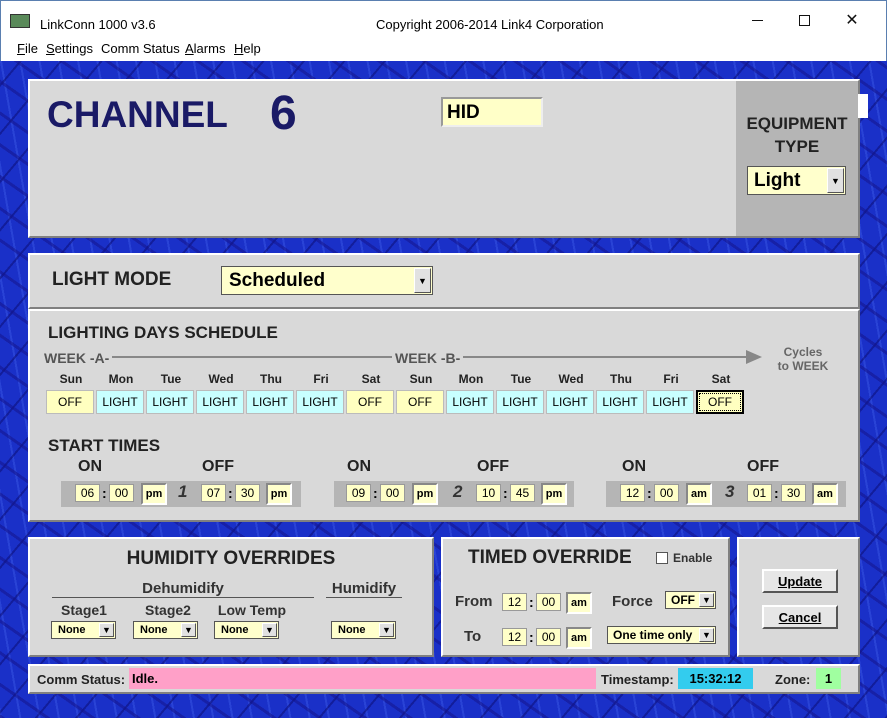  What do you see at coordinates (165, 630) in the screenshot?
I see `stage2-dropdown: None ▼` at bounding box center [165, 630].